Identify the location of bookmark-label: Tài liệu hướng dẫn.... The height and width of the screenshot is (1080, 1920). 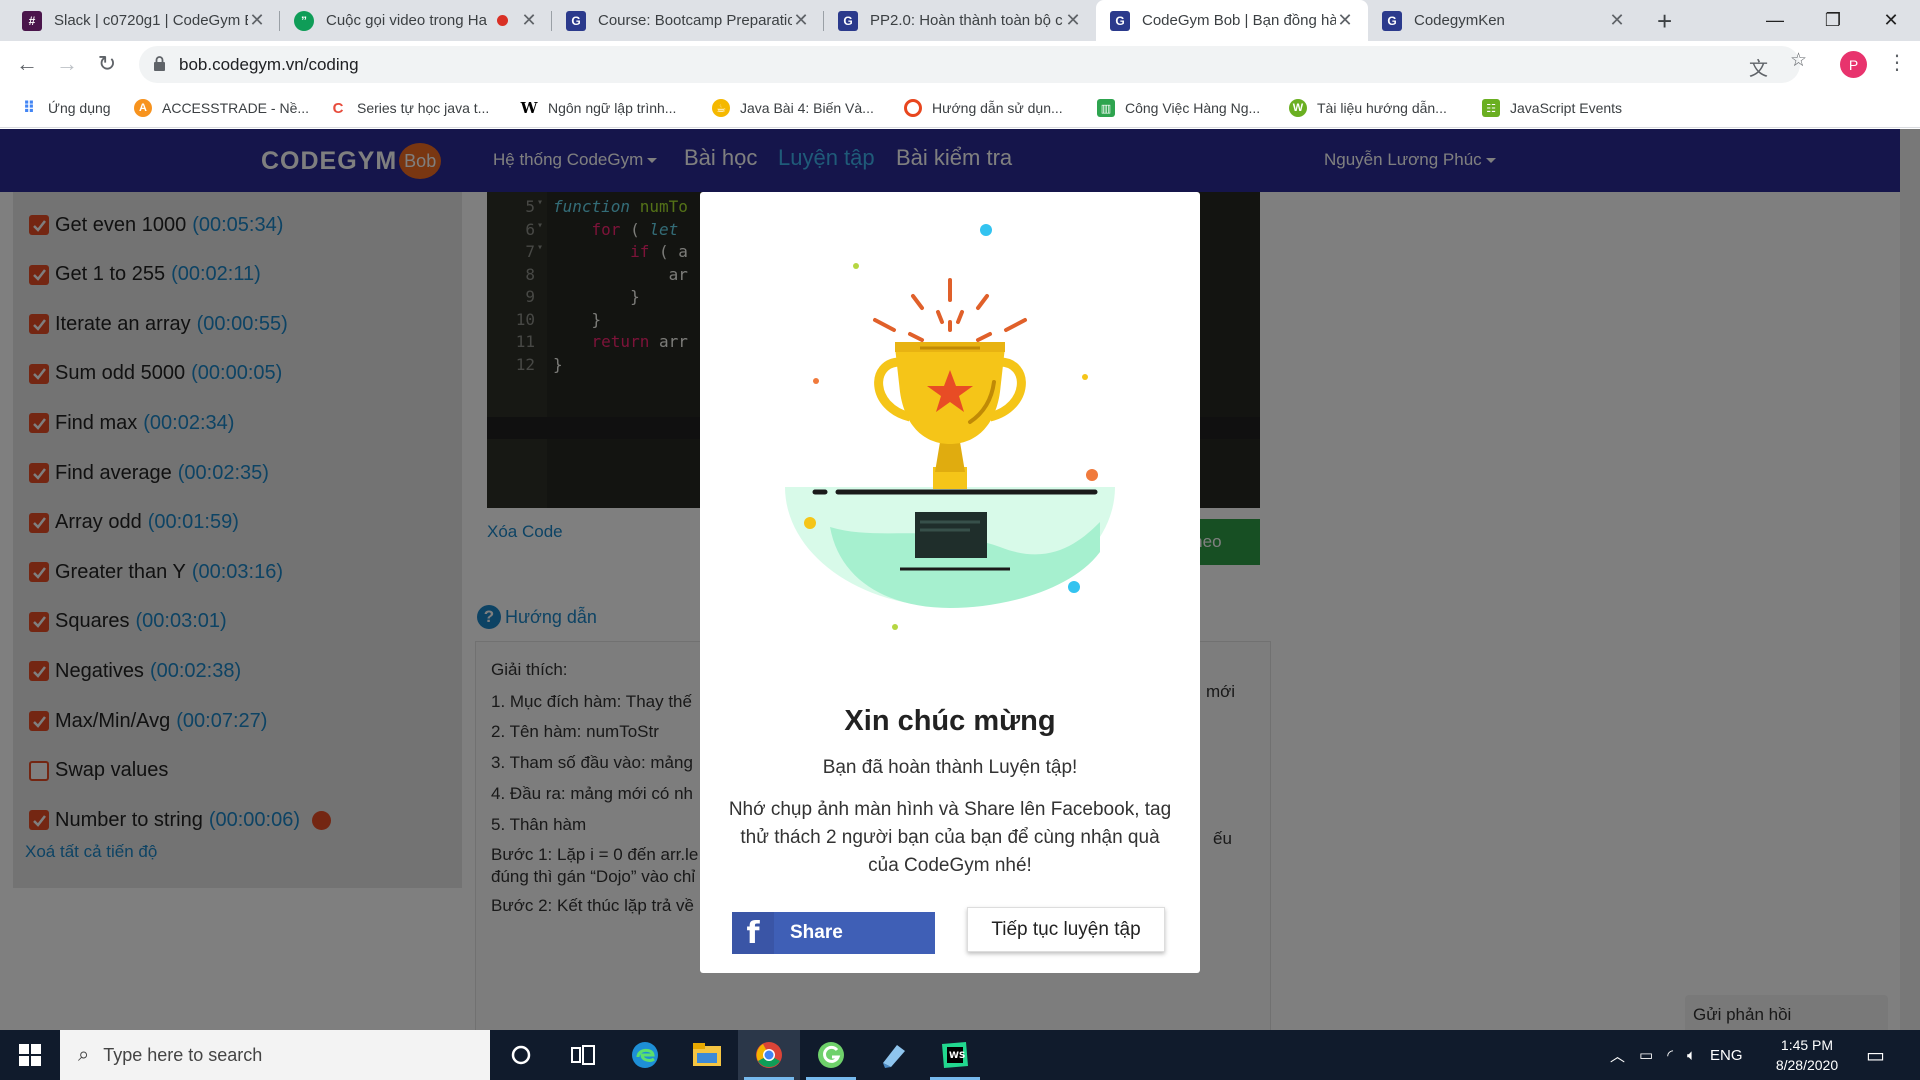
(1382, 108).